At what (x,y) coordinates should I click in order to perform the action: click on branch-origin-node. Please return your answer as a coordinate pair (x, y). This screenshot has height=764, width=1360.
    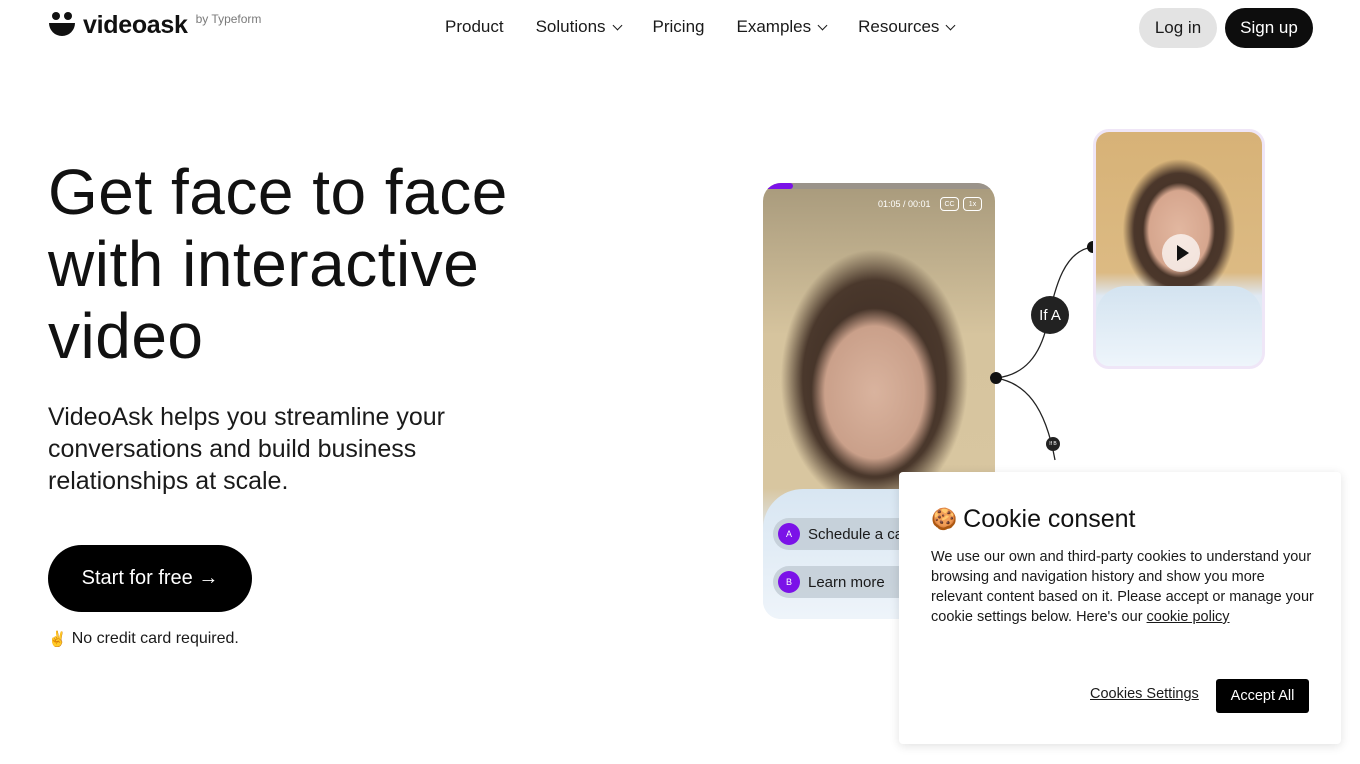
    Looking at the image, I should click on (996, 378).